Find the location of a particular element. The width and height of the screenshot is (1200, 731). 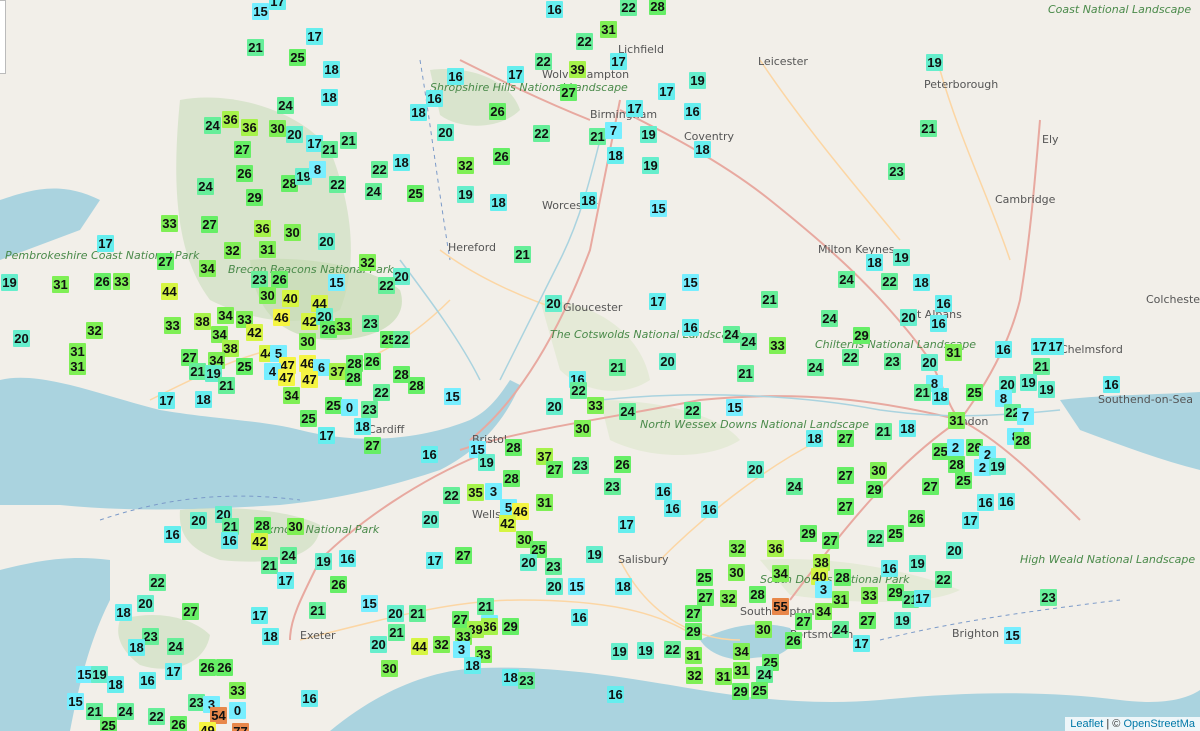

map-marker: 8 is located at coordinates (317, 169).